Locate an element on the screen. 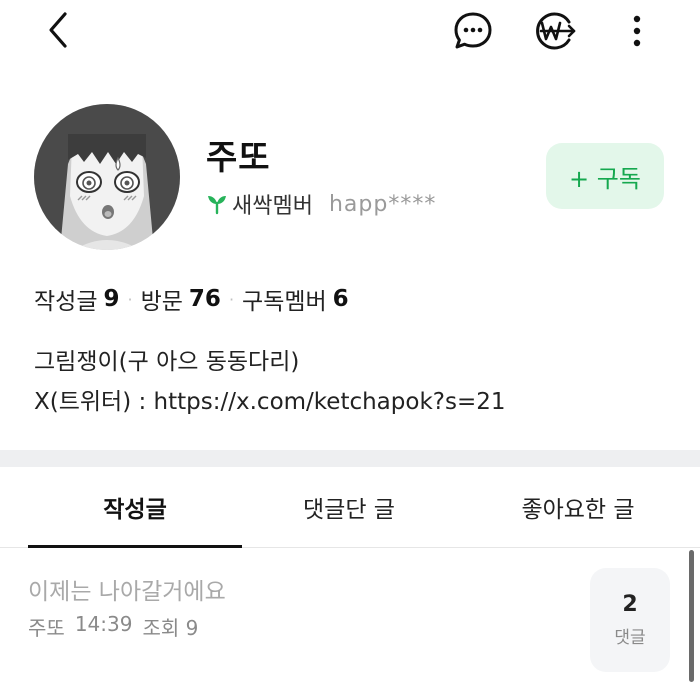 The height and width of the screenshot is (682, 700). sprout-icon is located at coordinates (217, 205).